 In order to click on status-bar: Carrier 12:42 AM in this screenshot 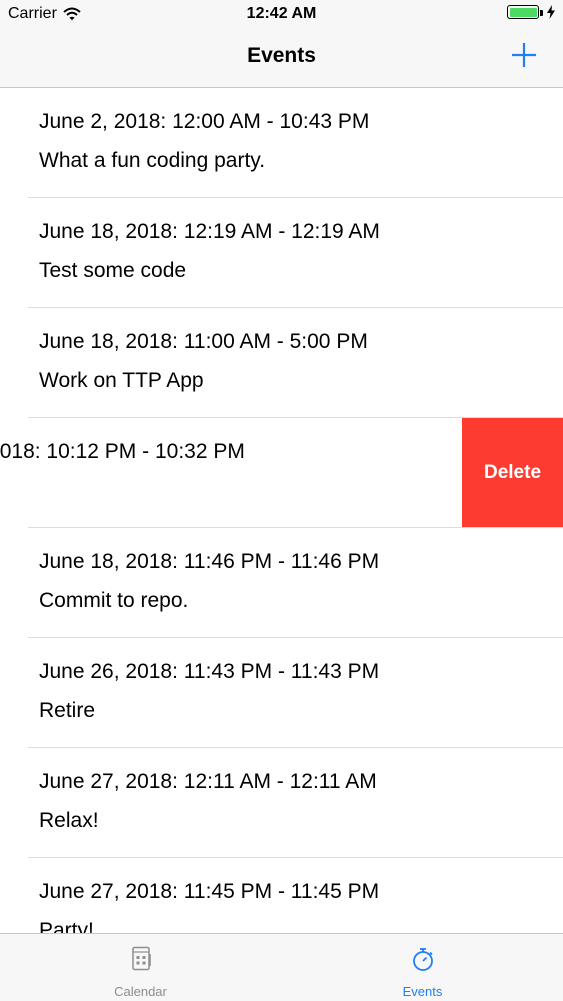, I will do `click(281, 15)`.